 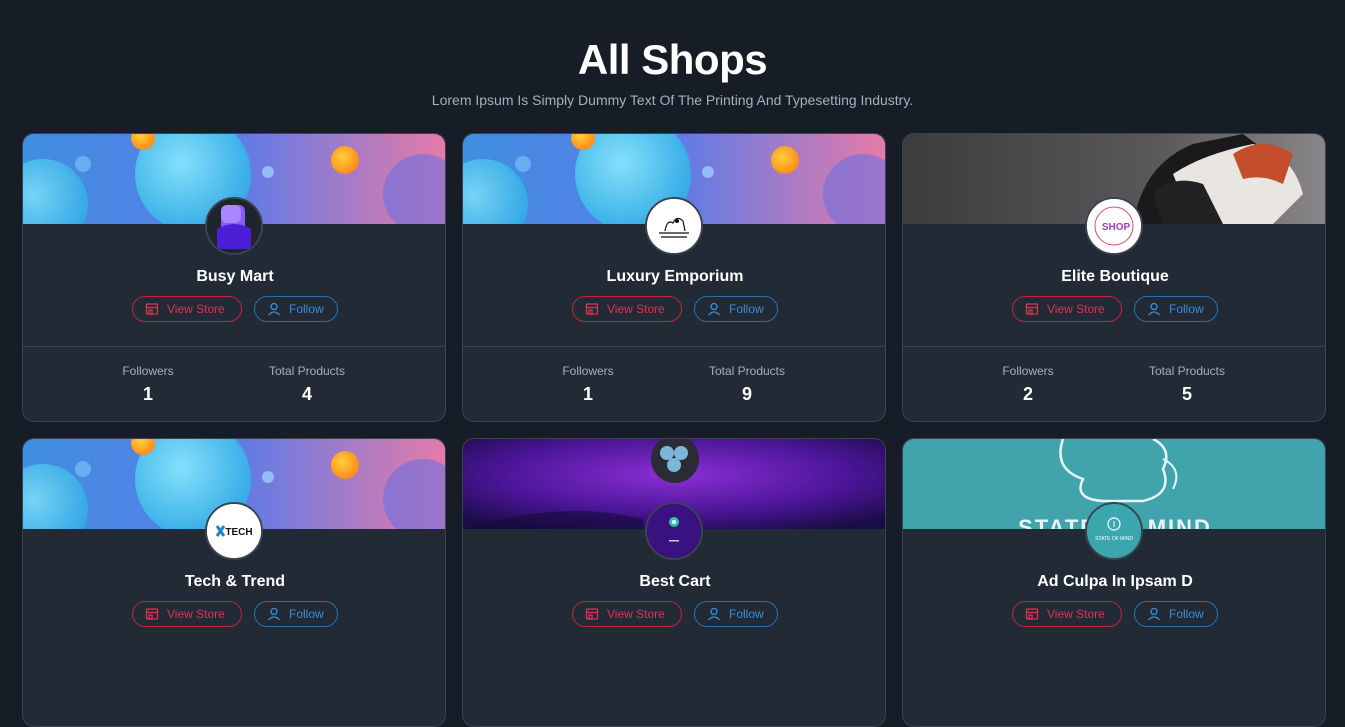 I want to click on shop-name: Best Cart, so click(x=675, y=581).